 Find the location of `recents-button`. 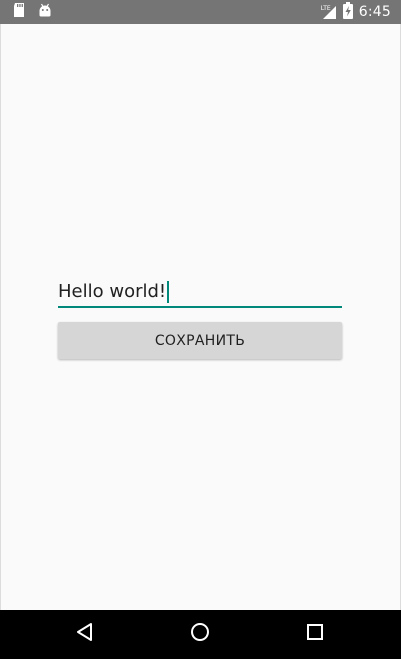

recents-button is located at coordinates (315, 634).